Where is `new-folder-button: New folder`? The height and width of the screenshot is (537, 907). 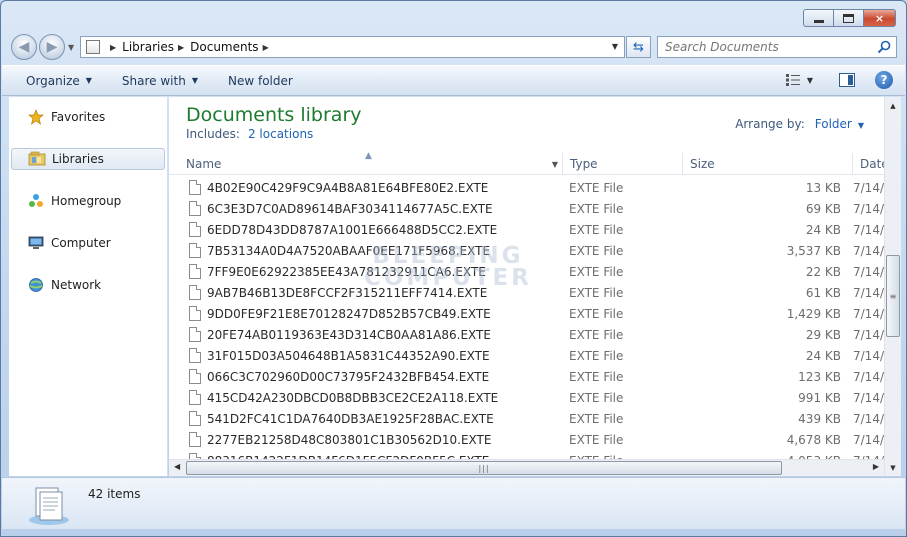
new-folder-button: New folder is located at coordinates (260, 81).